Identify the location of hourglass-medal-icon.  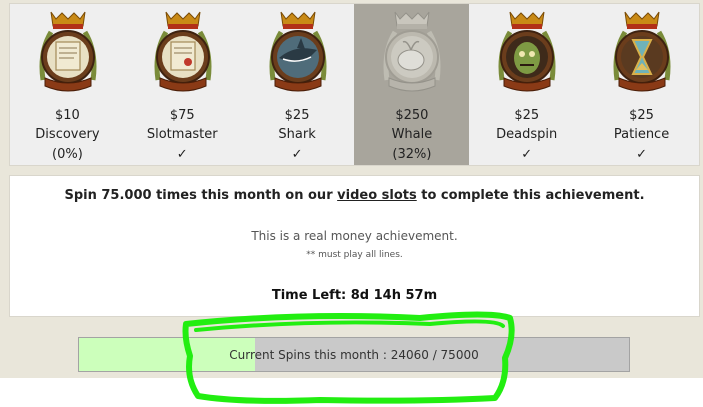
(642, 51).